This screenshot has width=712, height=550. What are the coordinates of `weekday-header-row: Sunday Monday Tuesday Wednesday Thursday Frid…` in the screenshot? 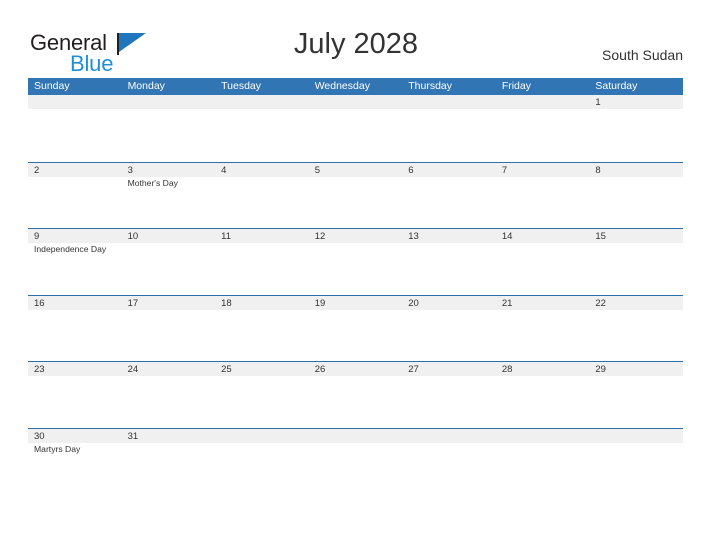 It's located at (355, 86).